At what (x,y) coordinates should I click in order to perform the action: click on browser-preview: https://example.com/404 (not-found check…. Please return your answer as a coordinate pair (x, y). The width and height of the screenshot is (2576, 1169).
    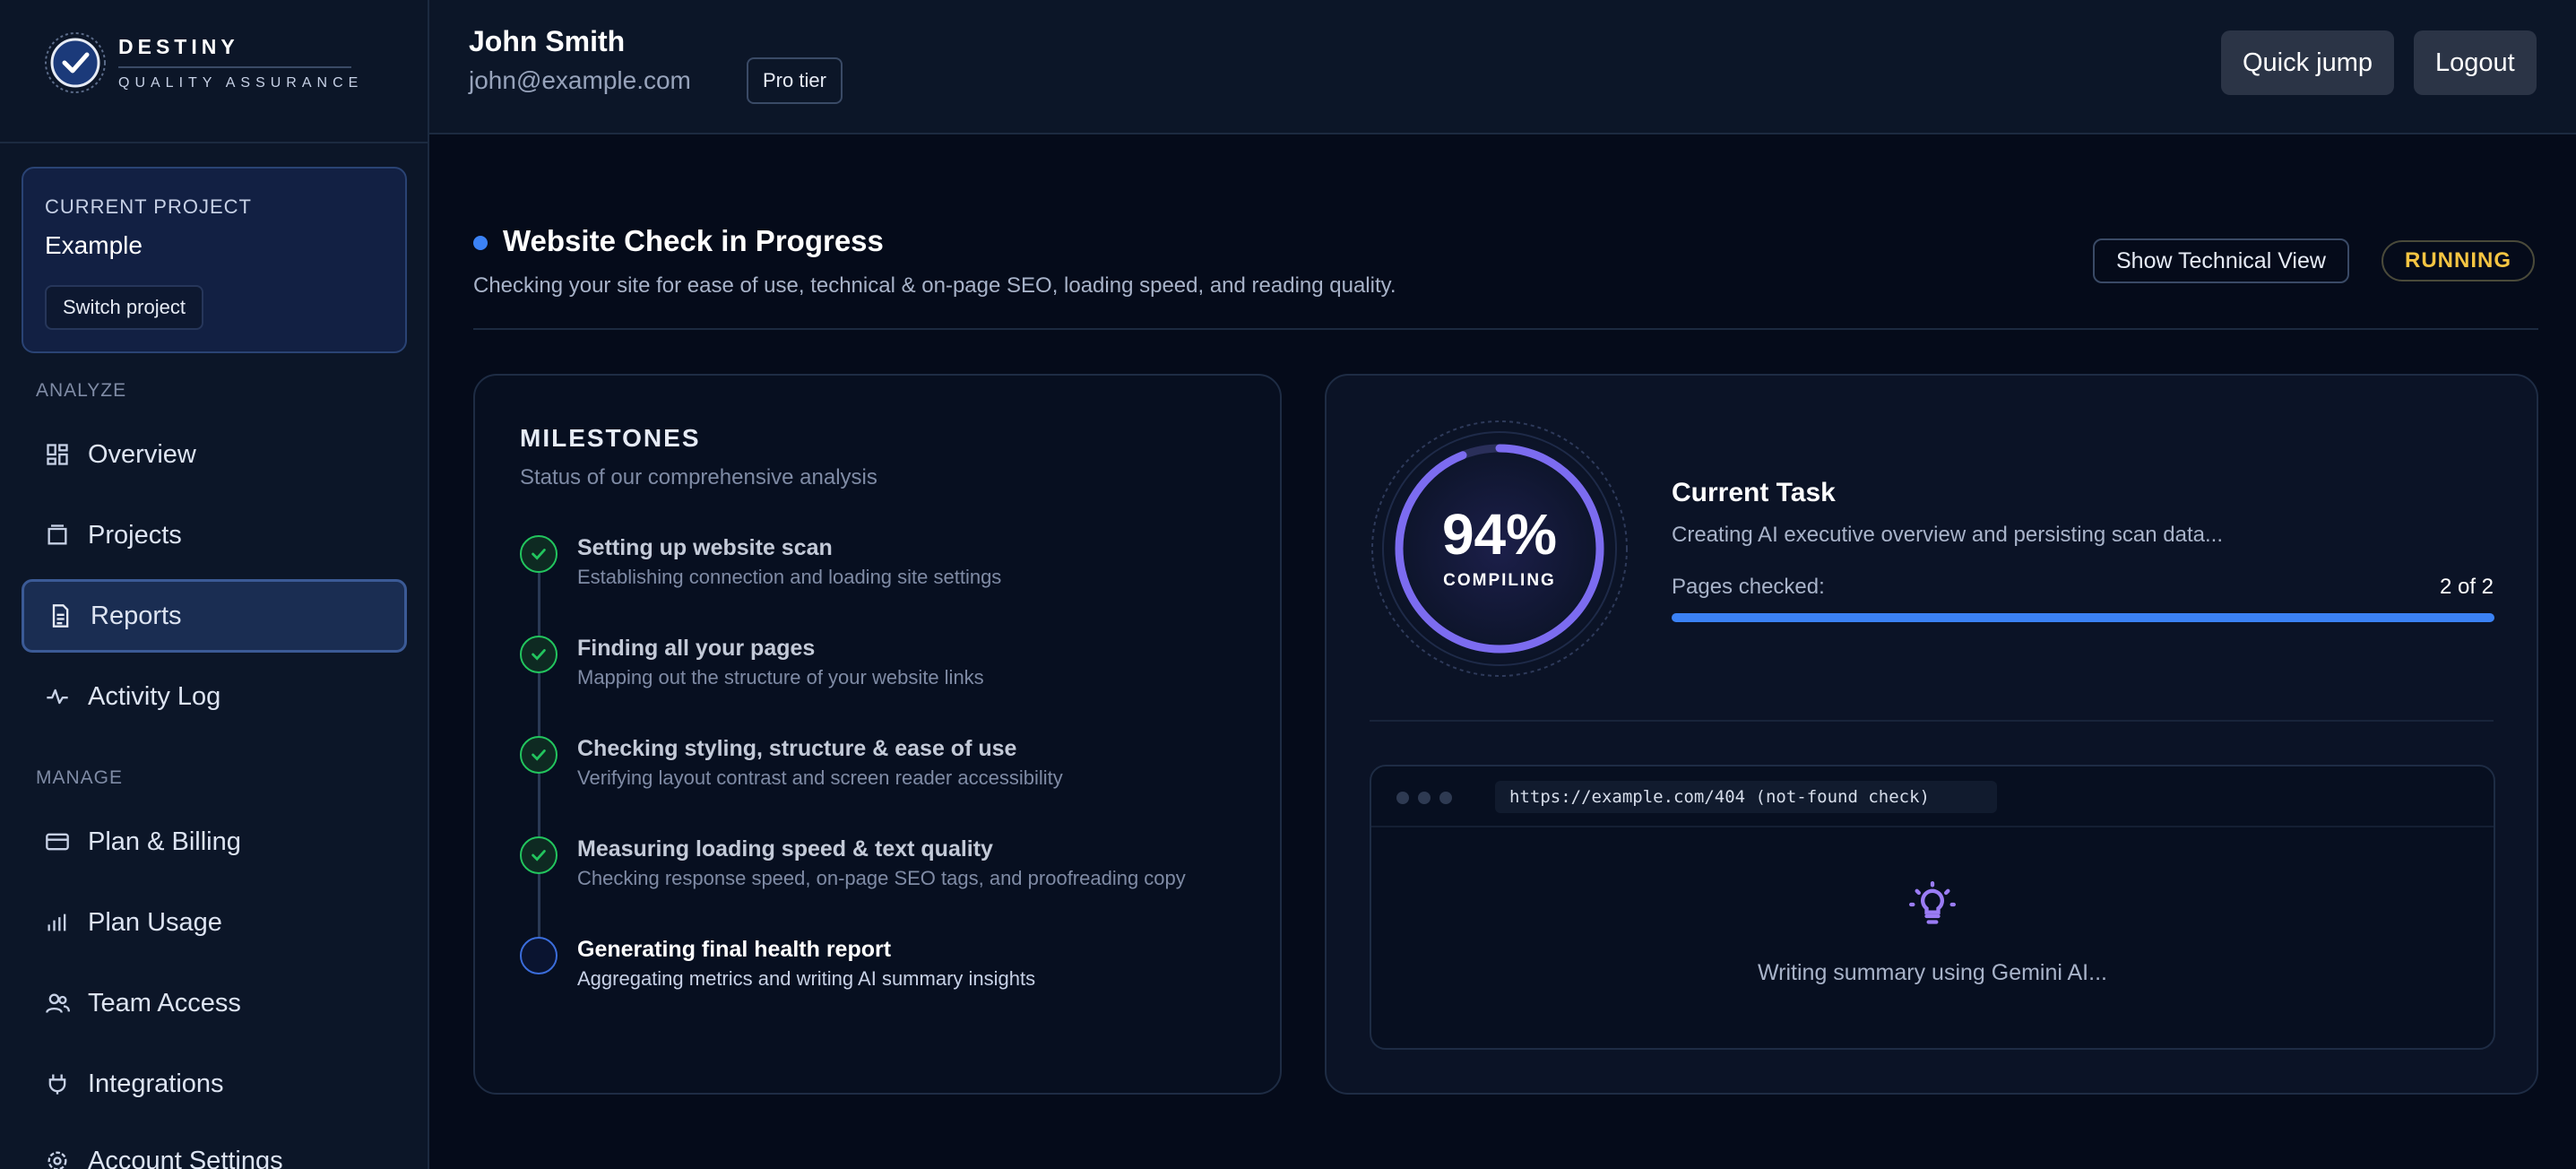
    Looking at the image, I should click on (1932, 908).